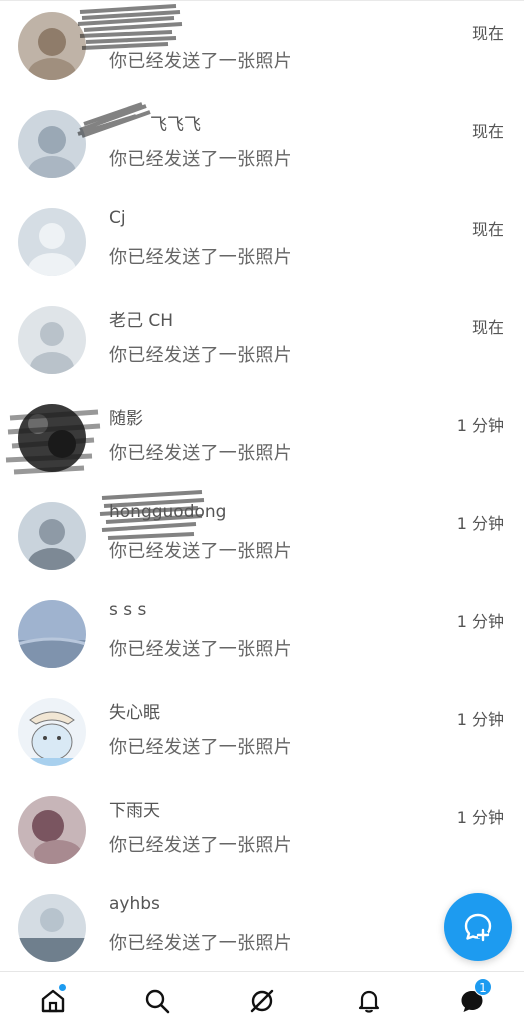 The height and width of the screenshot is (1025, 524). What do you see at coordinates (128, 610) in the screenshot?
I see `conversation-name: s s s` at bounding box center [128, 610].